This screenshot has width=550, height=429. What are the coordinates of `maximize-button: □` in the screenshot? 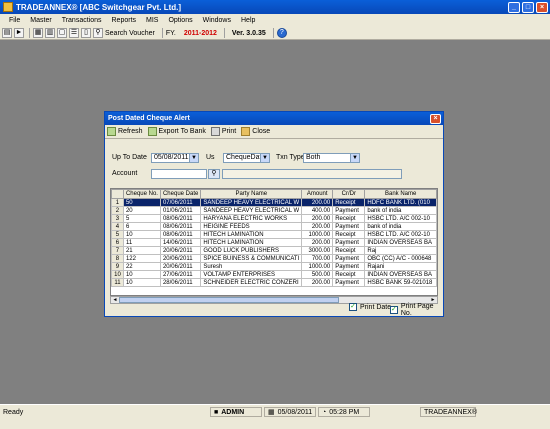 It's located at (528, 7).